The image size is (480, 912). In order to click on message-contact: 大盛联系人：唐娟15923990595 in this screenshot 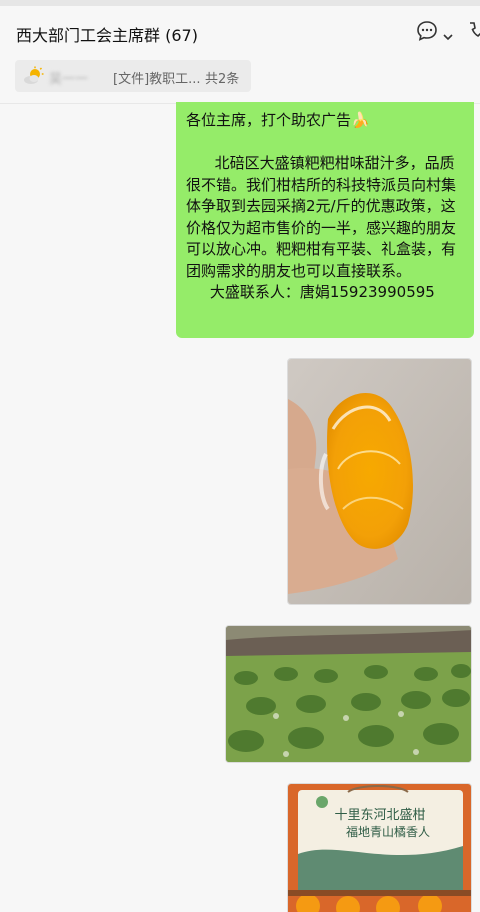, I will do `click(310, 292)`.